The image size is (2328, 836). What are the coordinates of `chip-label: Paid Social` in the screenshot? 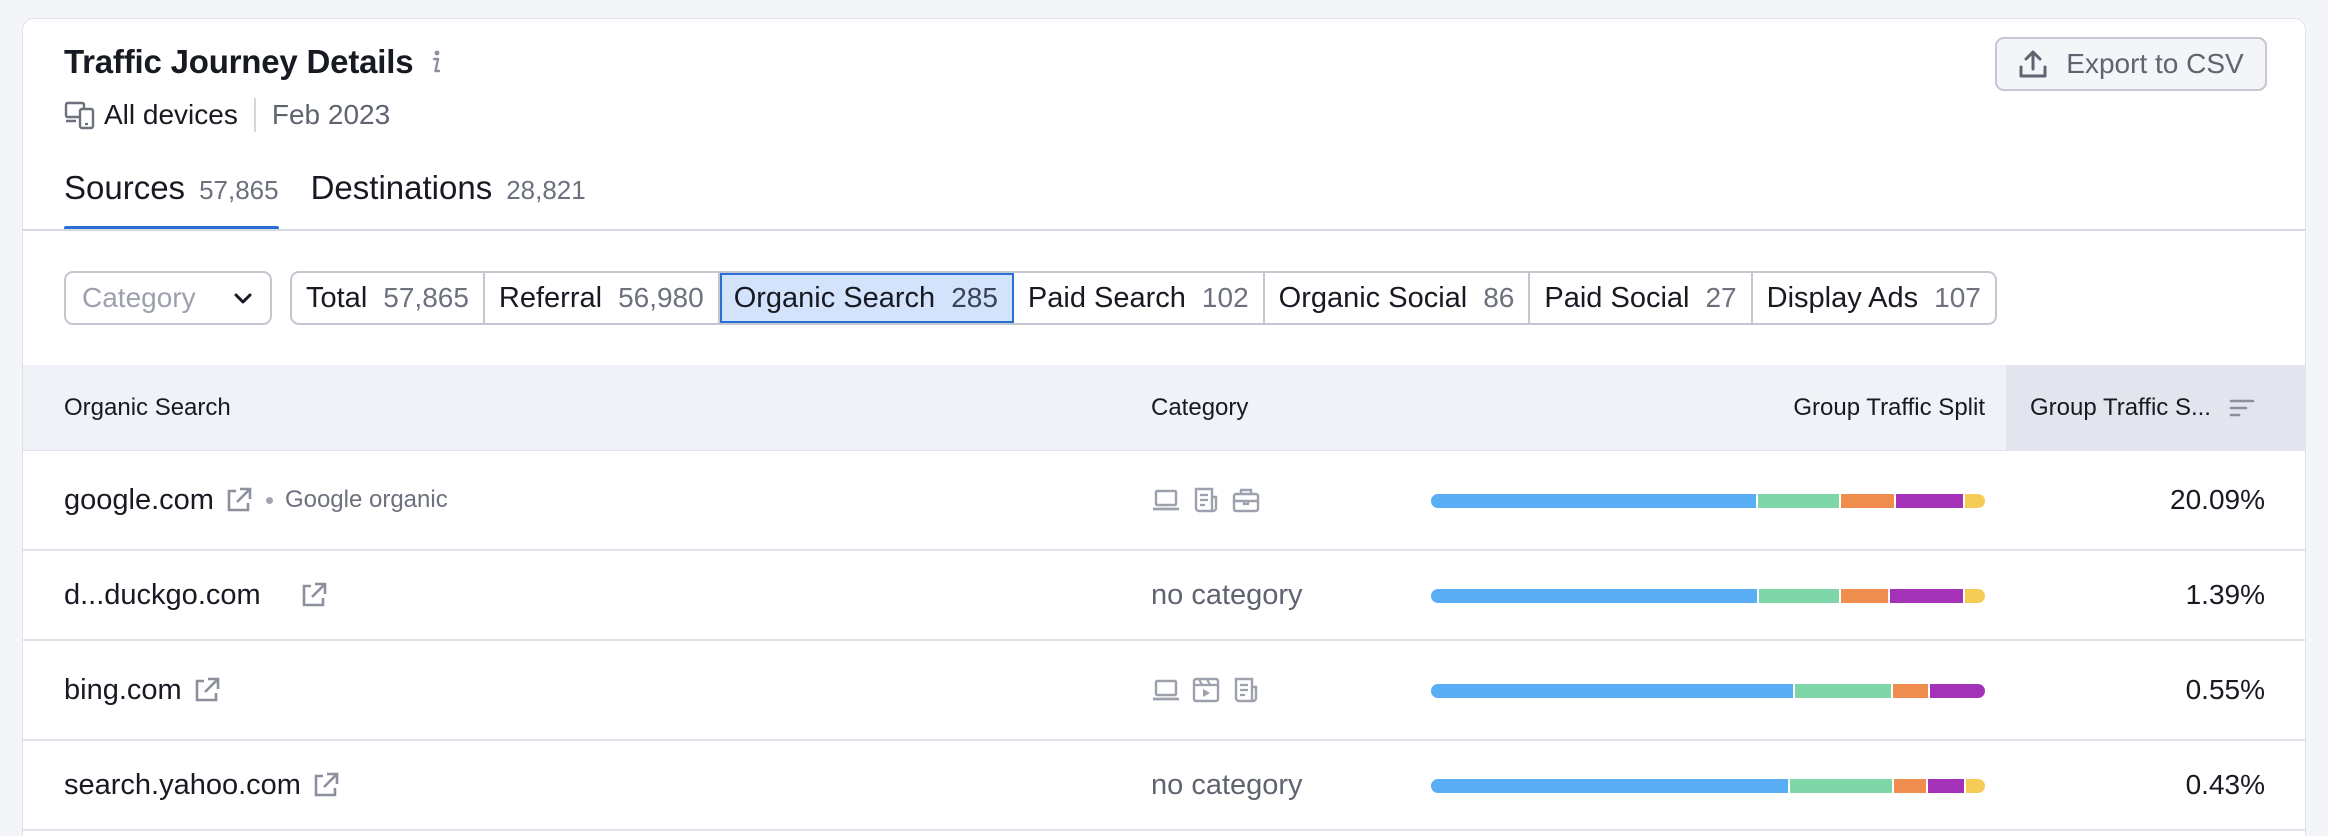 It's located at (1617, 297).